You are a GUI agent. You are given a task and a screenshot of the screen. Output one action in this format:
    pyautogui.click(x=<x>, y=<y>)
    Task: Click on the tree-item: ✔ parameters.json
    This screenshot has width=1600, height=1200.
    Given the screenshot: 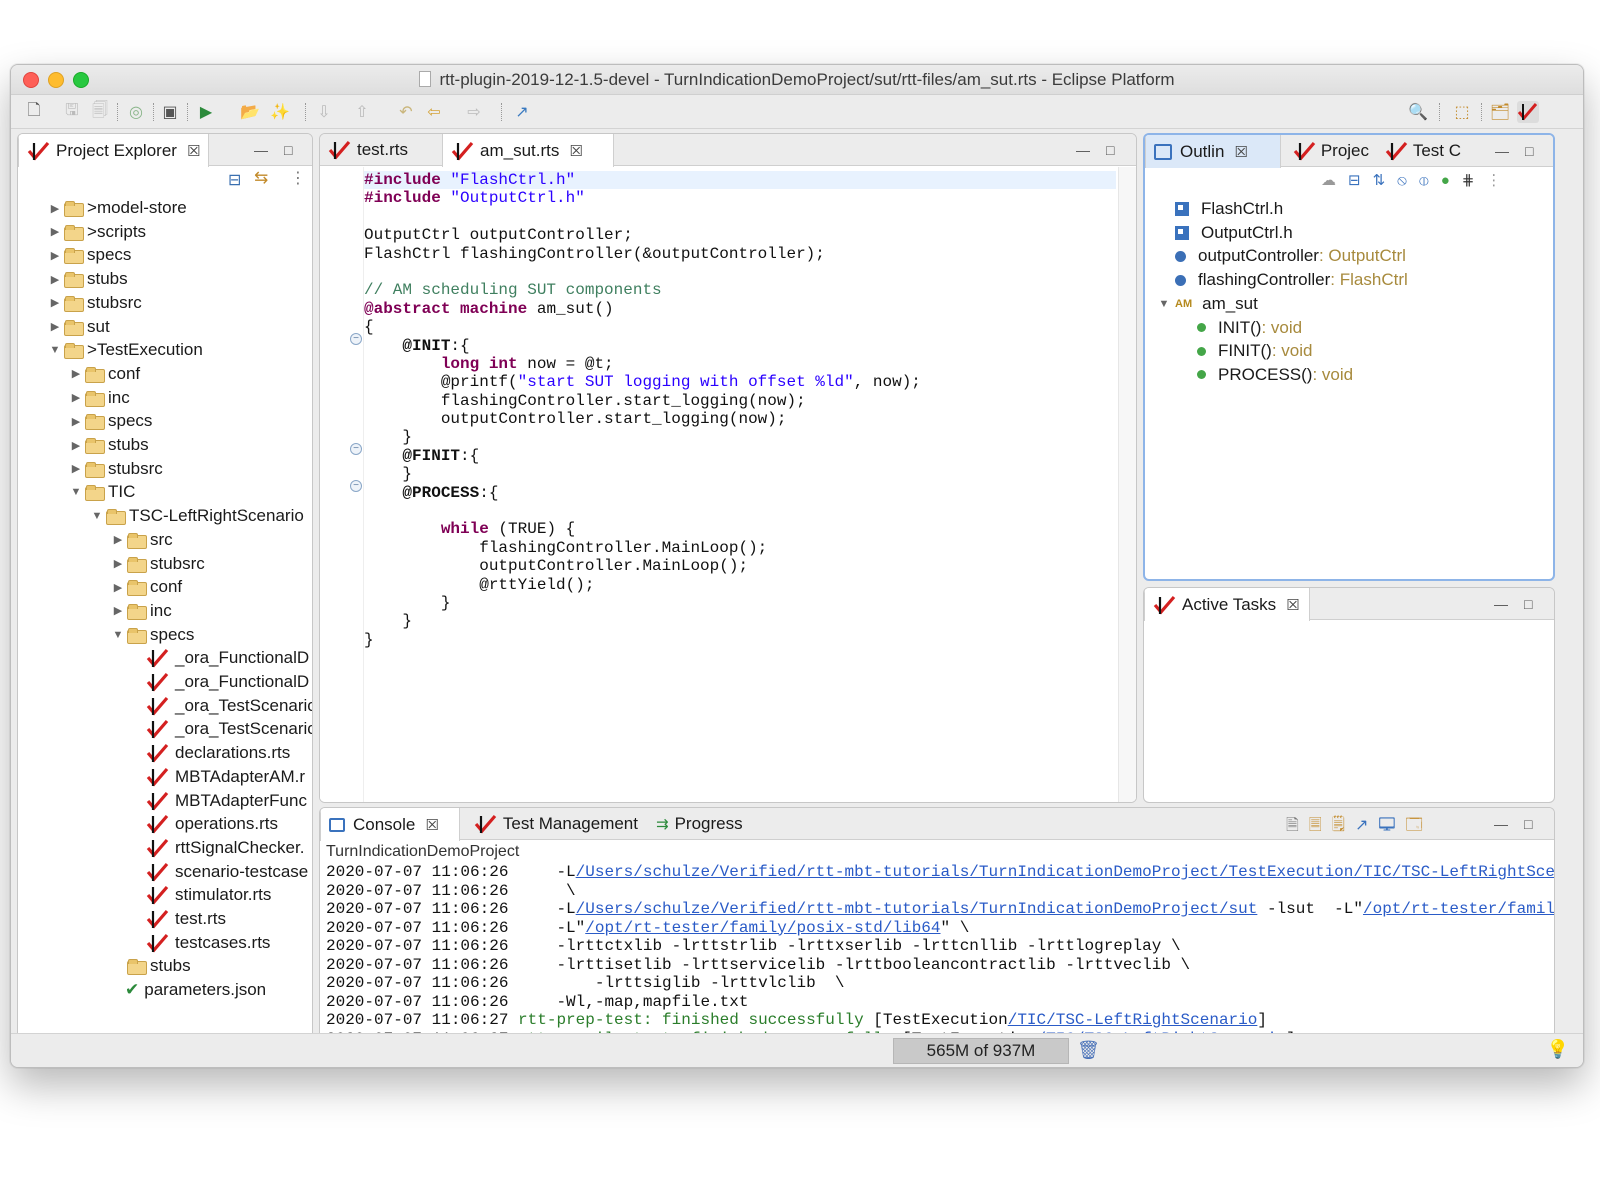 What is the action you would take?
    pyautogui.click(x=142, y=990)
    